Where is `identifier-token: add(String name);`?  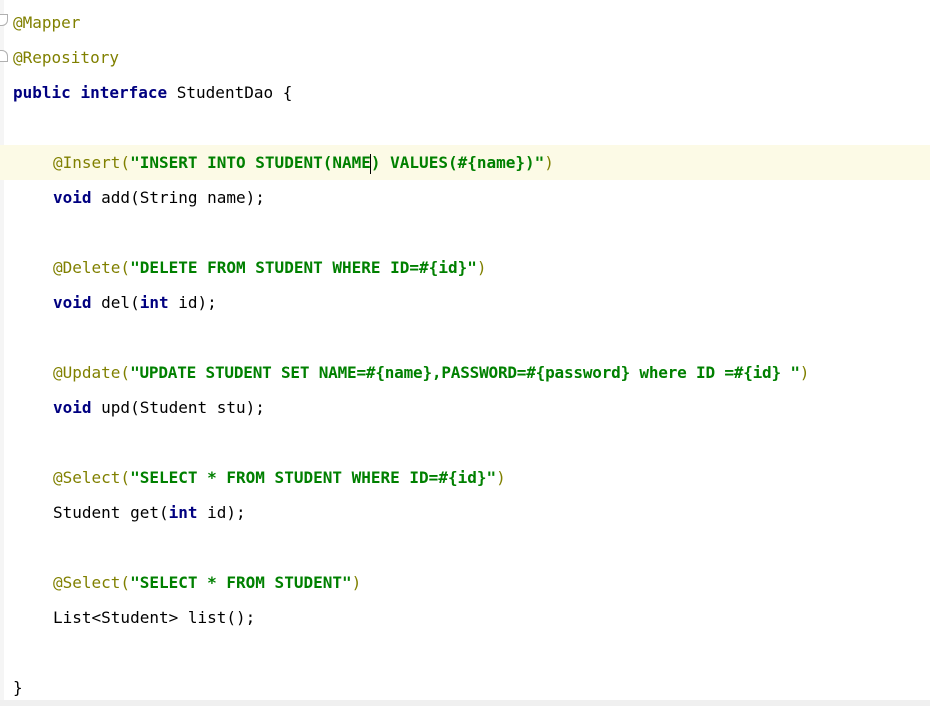 identifier-token: add(String name); is located at coordinates (178, 197).